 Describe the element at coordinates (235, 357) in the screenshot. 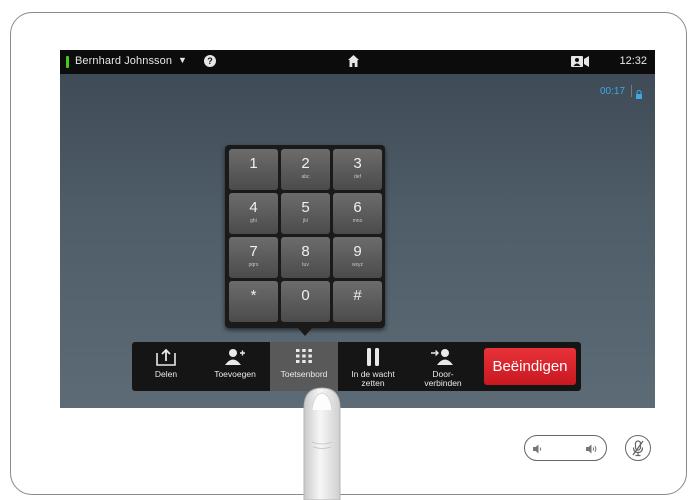

I see `add-user-icon` at that location.